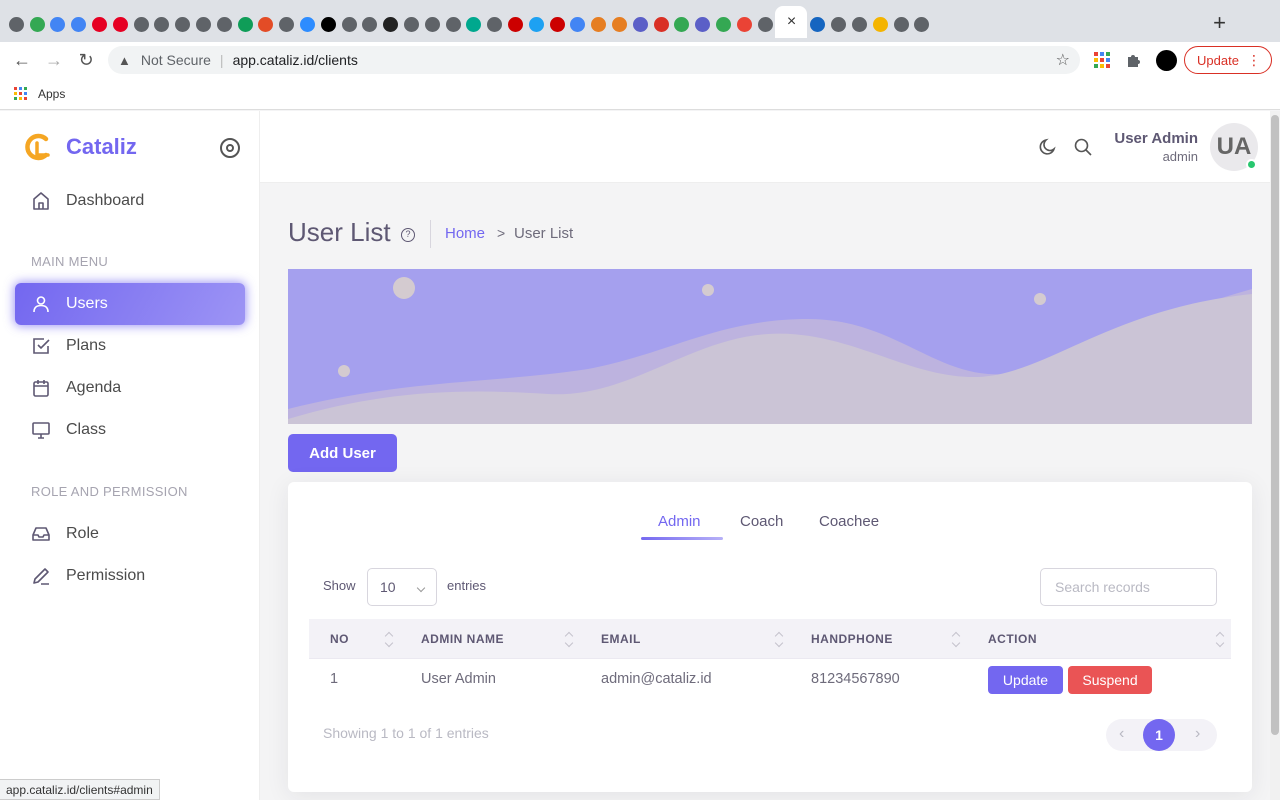 This screenshot has height=800, width=1280. Describe the element at coordinates (1228, 60) in the screenshot. I see `browser-update-button: Update ⋮` at that location.